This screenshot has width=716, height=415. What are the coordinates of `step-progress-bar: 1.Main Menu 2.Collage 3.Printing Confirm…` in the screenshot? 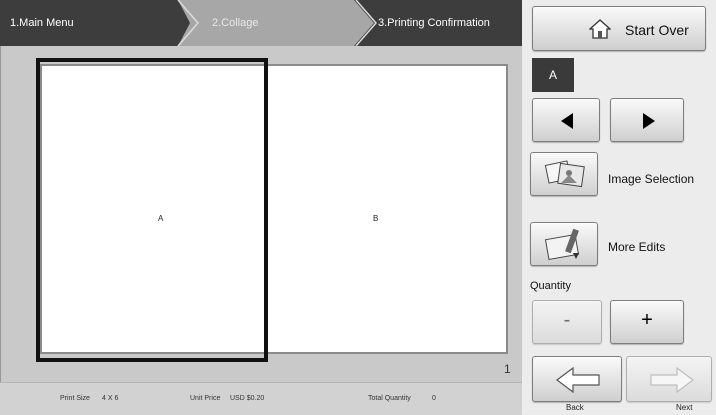 It's located at (261, 23).